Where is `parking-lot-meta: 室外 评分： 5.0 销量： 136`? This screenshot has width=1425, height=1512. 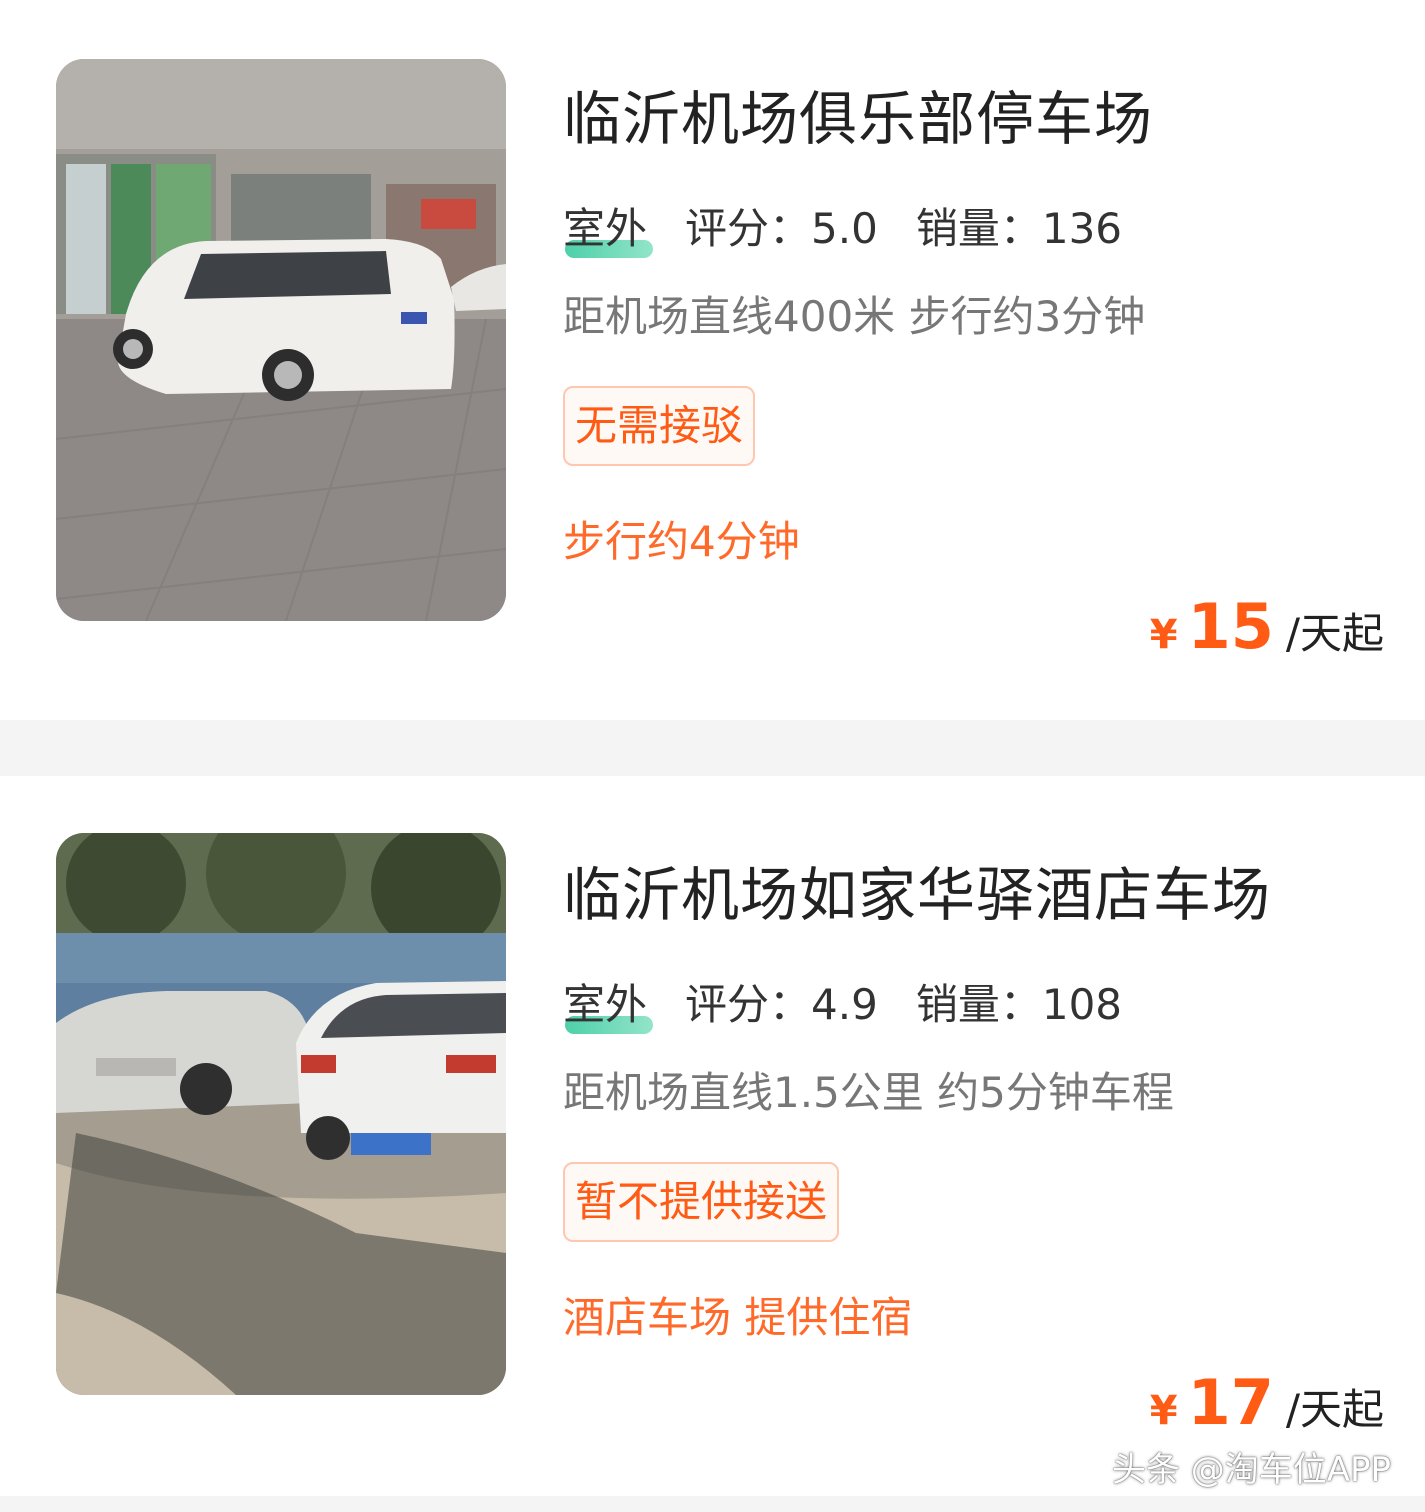
parking-lot-meta: 室外 评分： 5.0 销量： 136 is located at coordinates (843, 226).